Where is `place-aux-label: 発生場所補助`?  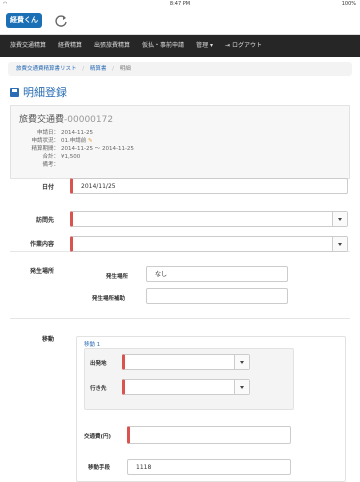
place-aux-label: 発生場所補助 is located at coordinates (109, 299).